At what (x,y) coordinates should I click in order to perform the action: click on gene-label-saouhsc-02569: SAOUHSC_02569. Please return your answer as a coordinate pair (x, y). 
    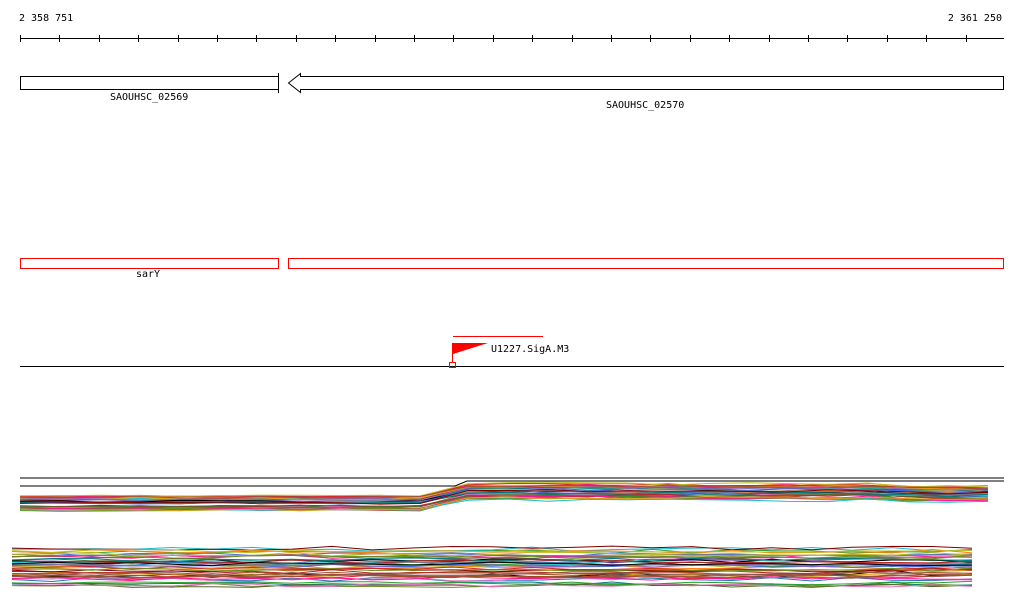
    Looking at the image, I should click on (149, 97).